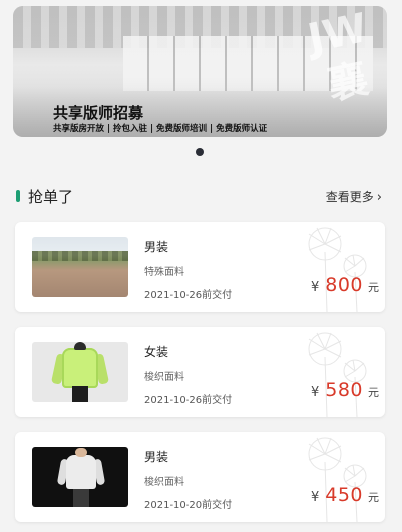  What do you see at coordinates (51, 197) in the screenshot?
I see `section-title: 抢单了` at bounding box center [51, 197].